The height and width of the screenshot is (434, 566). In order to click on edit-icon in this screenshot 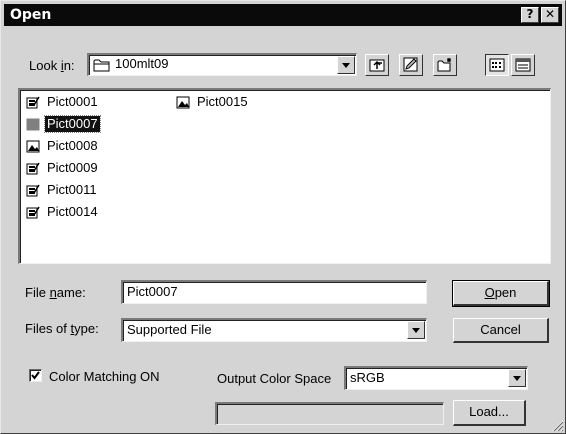, I will do `click(410, 64)`.